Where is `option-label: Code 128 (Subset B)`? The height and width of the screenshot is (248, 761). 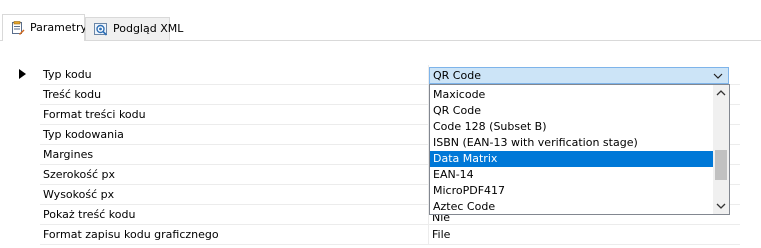 option-label: Code 128 (Subset B) is located at coordinates (490, 126).